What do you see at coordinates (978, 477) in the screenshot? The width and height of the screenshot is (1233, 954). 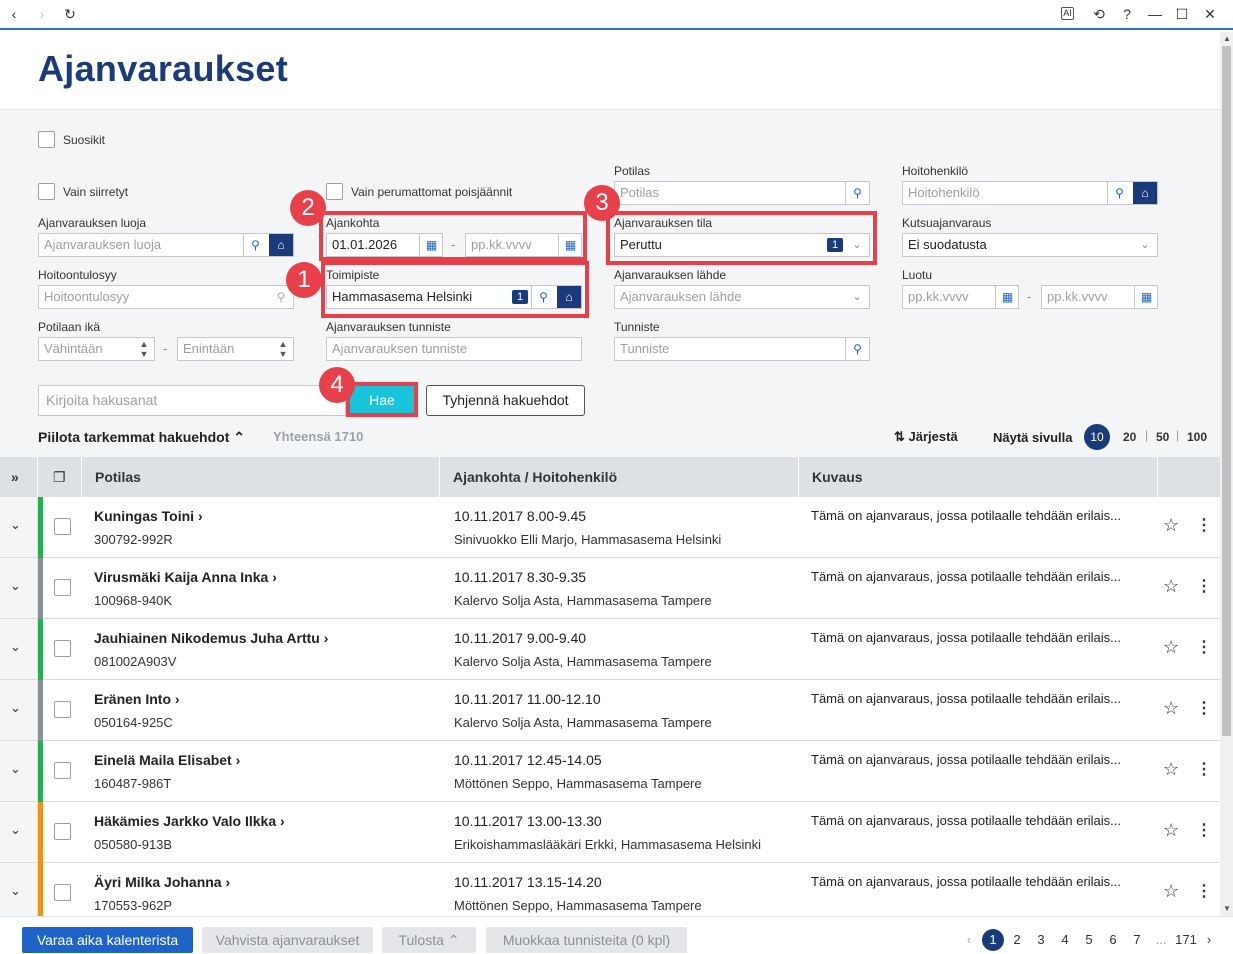 I see `column-header-description: Kuvaus` at bounding box center [978, 477].